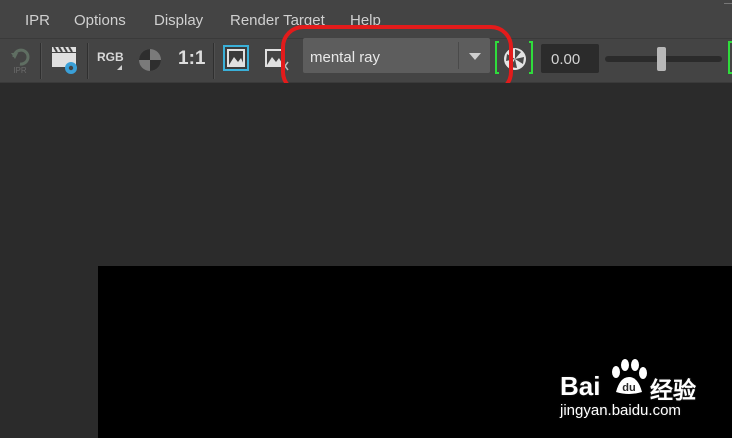 This screenshot has width=732, height=438. Describe the element at coordinates (628, 388) in the screenshot. I see `svg-text: du` at that location.